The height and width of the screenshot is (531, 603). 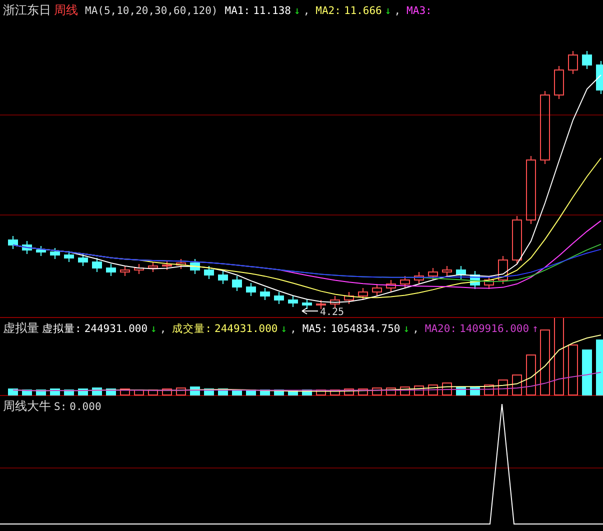 What do you see at coordinates (419, 11) in the screenshot?
I see `legend-label: MA3:` at bounding box center [419, 11].